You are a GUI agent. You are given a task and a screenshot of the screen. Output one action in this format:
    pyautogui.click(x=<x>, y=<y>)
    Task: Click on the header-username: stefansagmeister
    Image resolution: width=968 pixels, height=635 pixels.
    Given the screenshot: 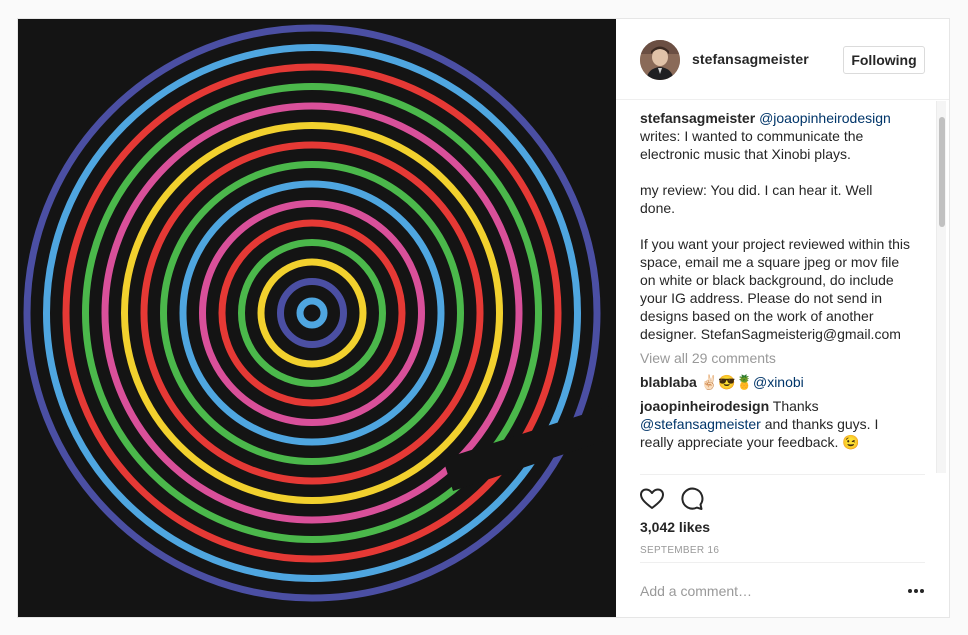 What is the action you would take?
    pyautogui.click(x=750, y=59)
    